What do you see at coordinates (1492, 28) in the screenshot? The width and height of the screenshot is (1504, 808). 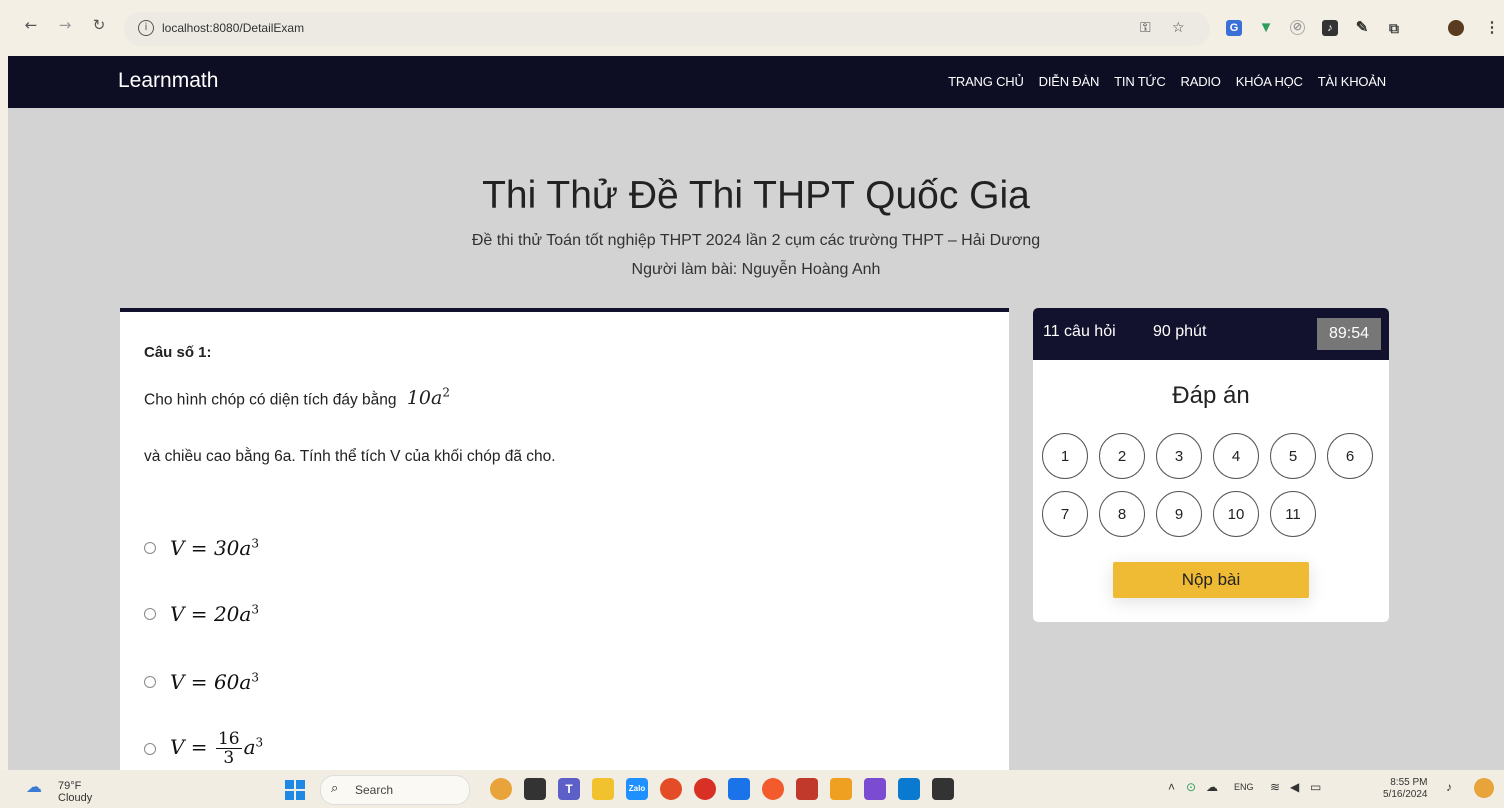 I see `more-menu-icon: ⋮` at bounding box center [1492, 28].